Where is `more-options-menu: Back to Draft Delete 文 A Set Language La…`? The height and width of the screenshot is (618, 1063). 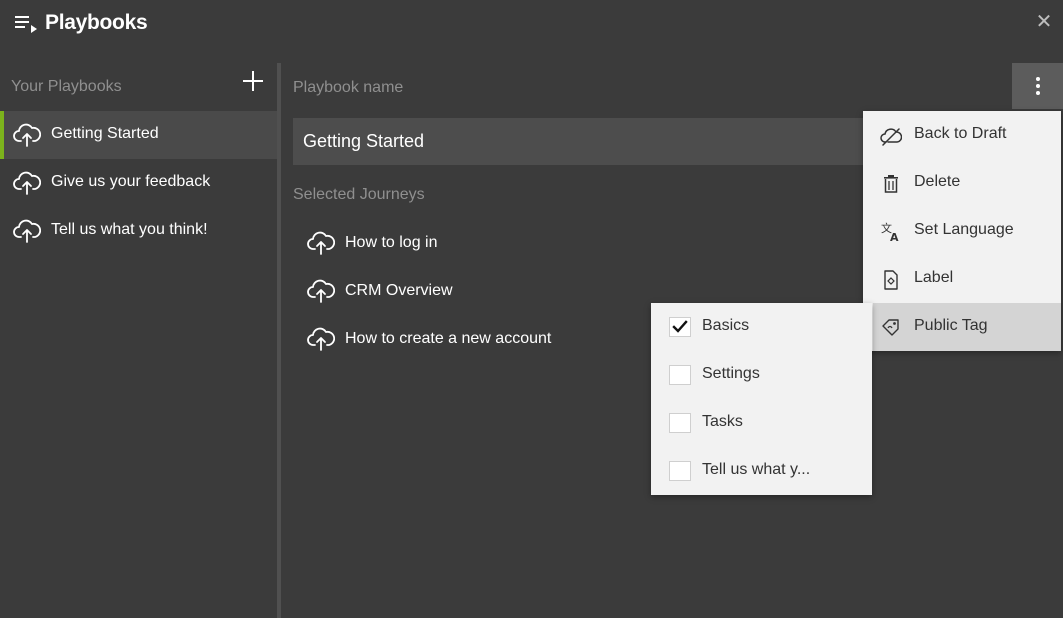 more-options-menu: Back to Draft Delete 文 A Set Language La… is located at coordinates (962, 231).